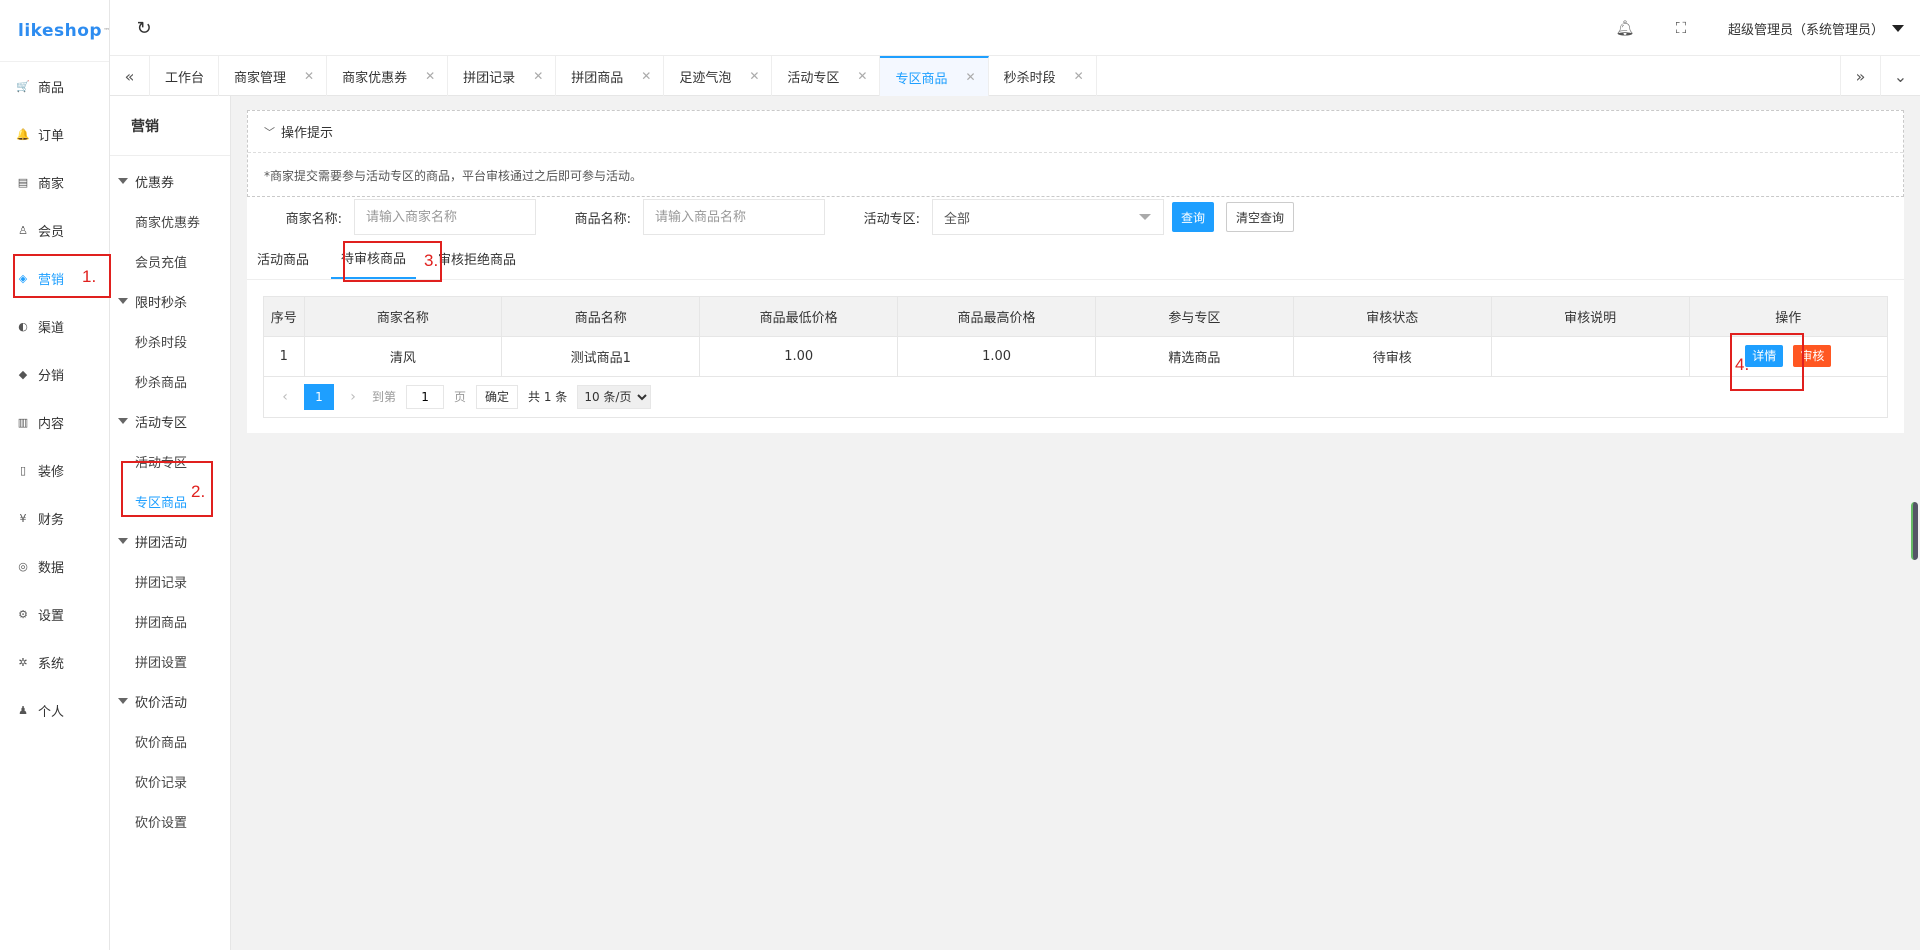 The width and height of the screenshot is (1920, 950). I want to click on sidebar-item-label: 设置, so click(51, 616).